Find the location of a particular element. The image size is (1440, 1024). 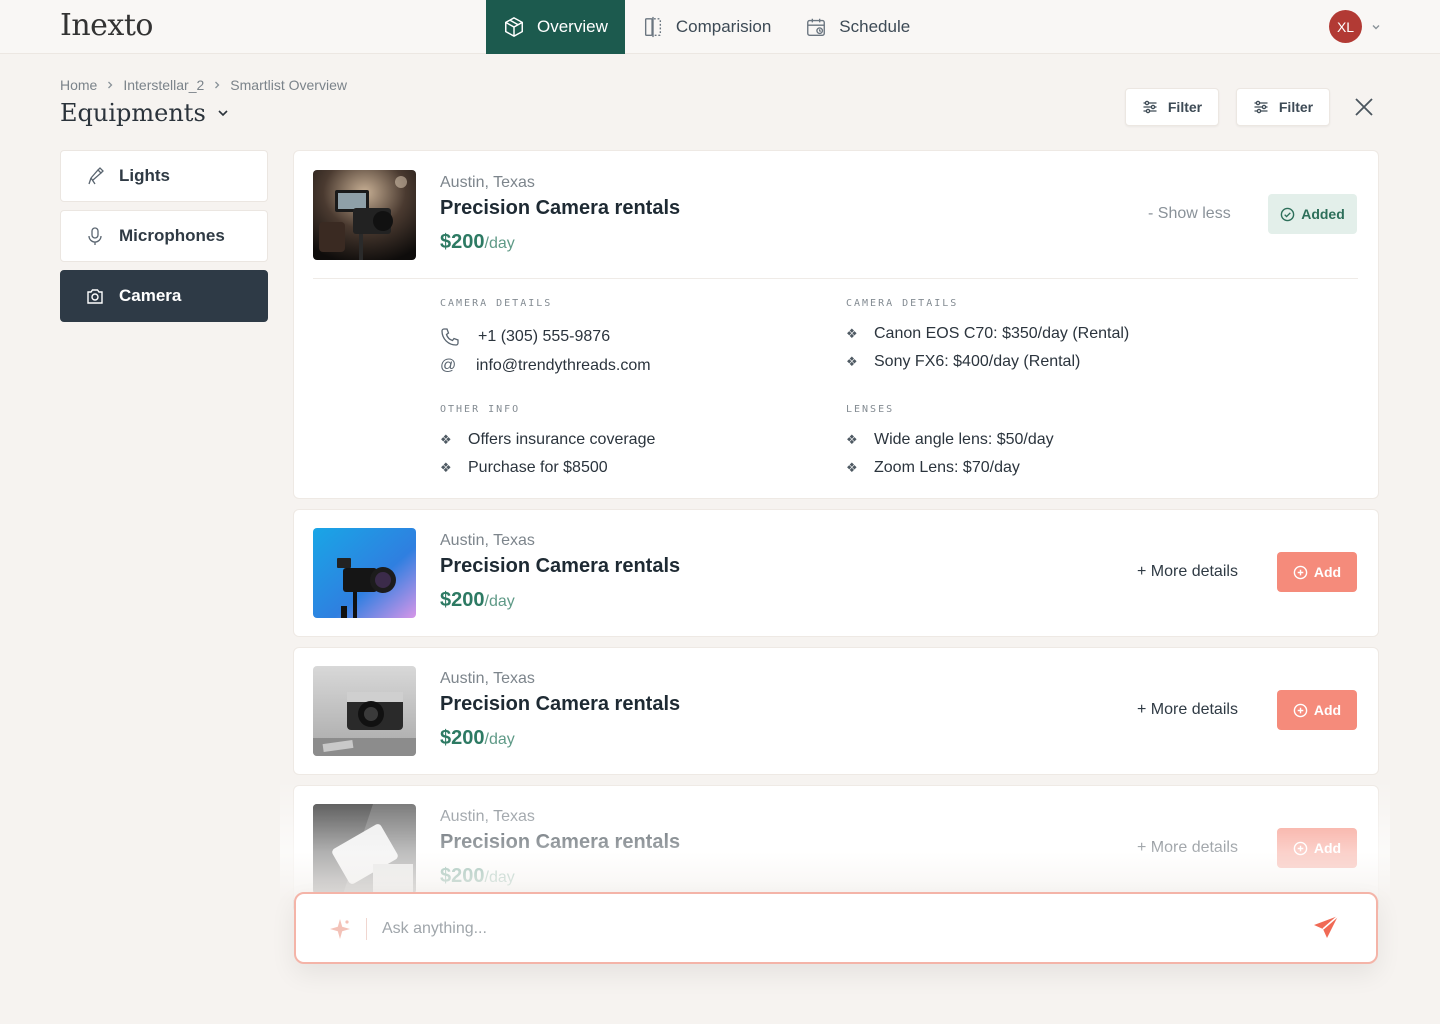

microphone-icon is located at coordinates (95, 236).